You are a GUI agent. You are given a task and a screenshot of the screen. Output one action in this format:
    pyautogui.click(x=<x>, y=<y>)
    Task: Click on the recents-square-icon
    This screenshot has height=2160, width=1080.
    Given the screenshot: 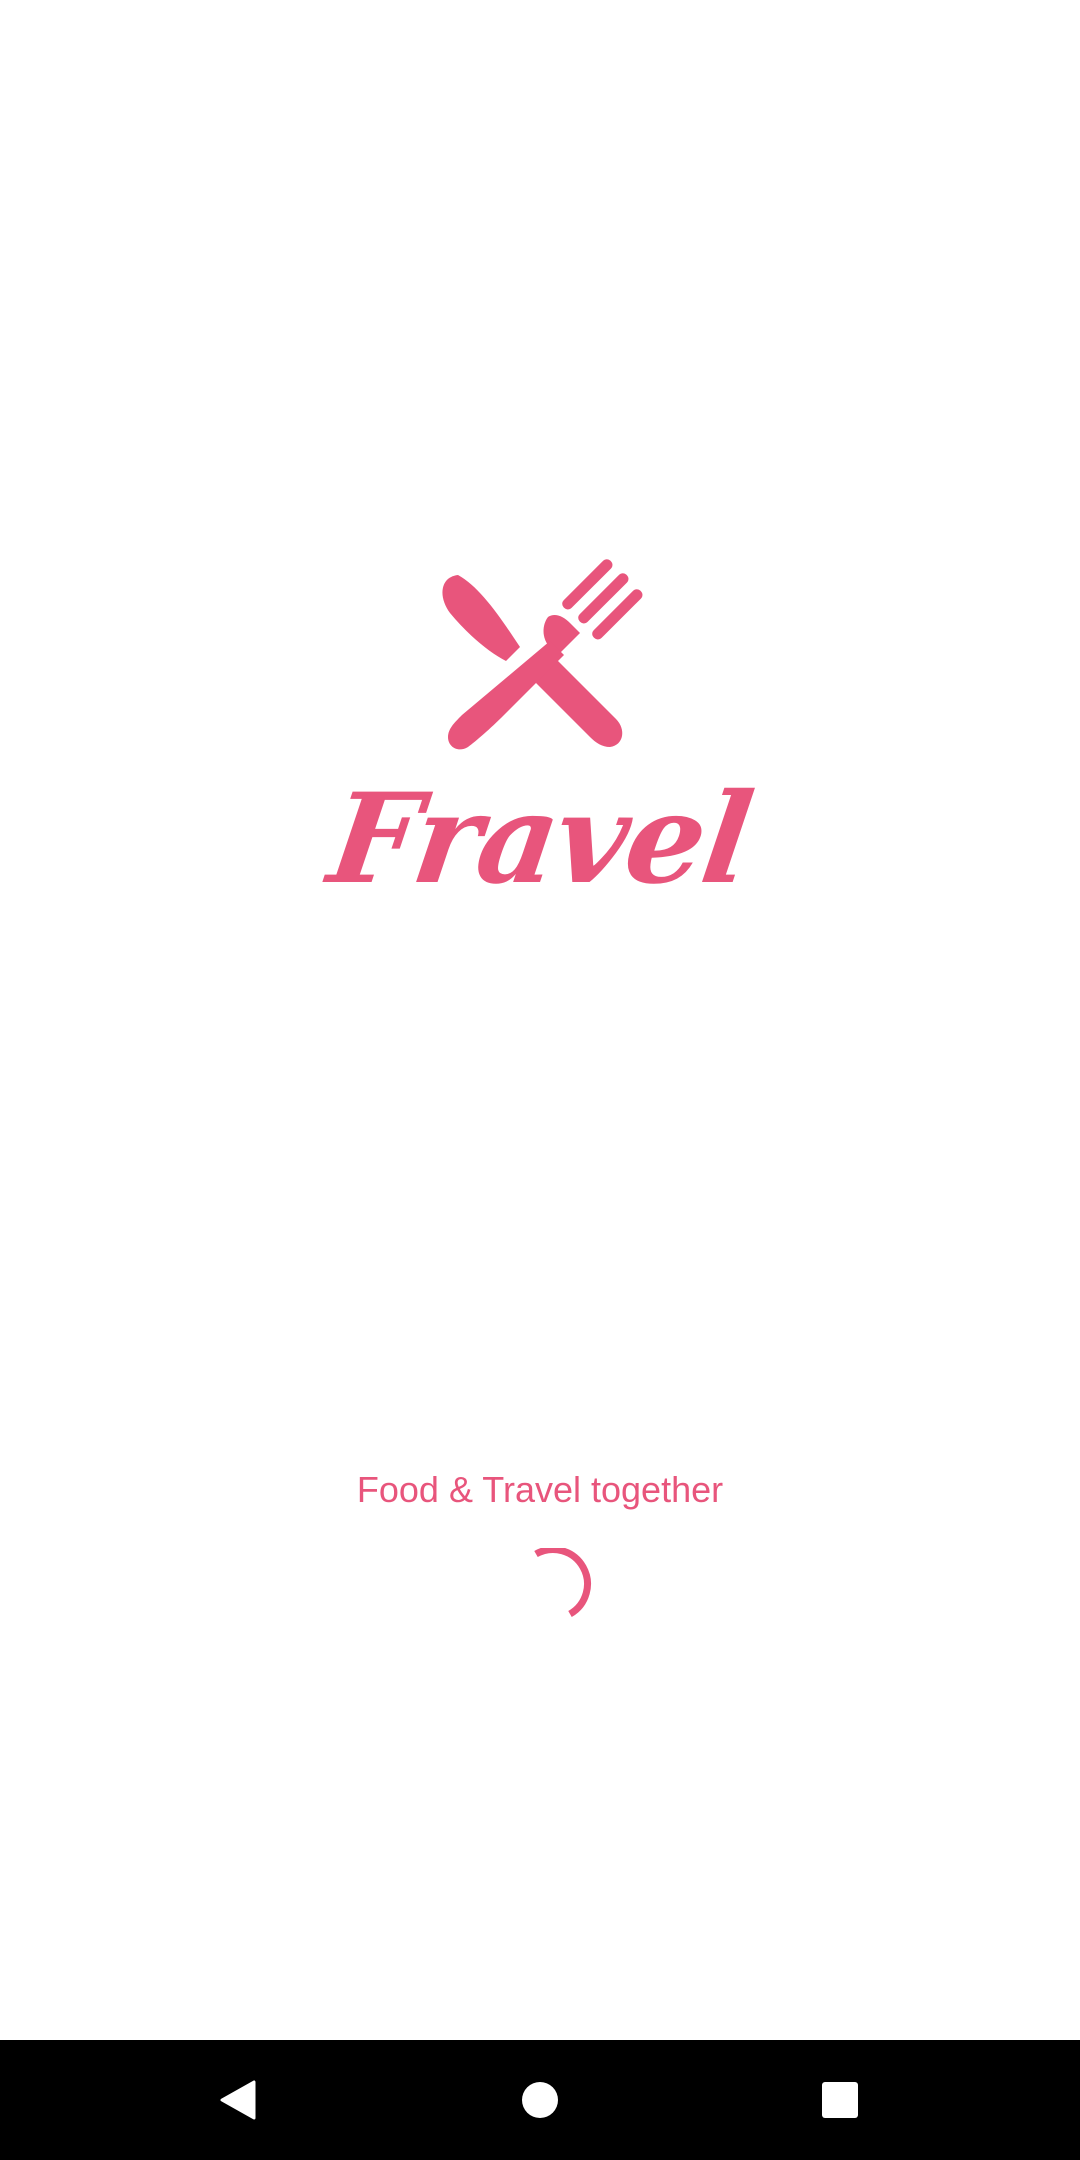 What is the action you would take?
    pyautogui.click(x=840, y=2100)
    